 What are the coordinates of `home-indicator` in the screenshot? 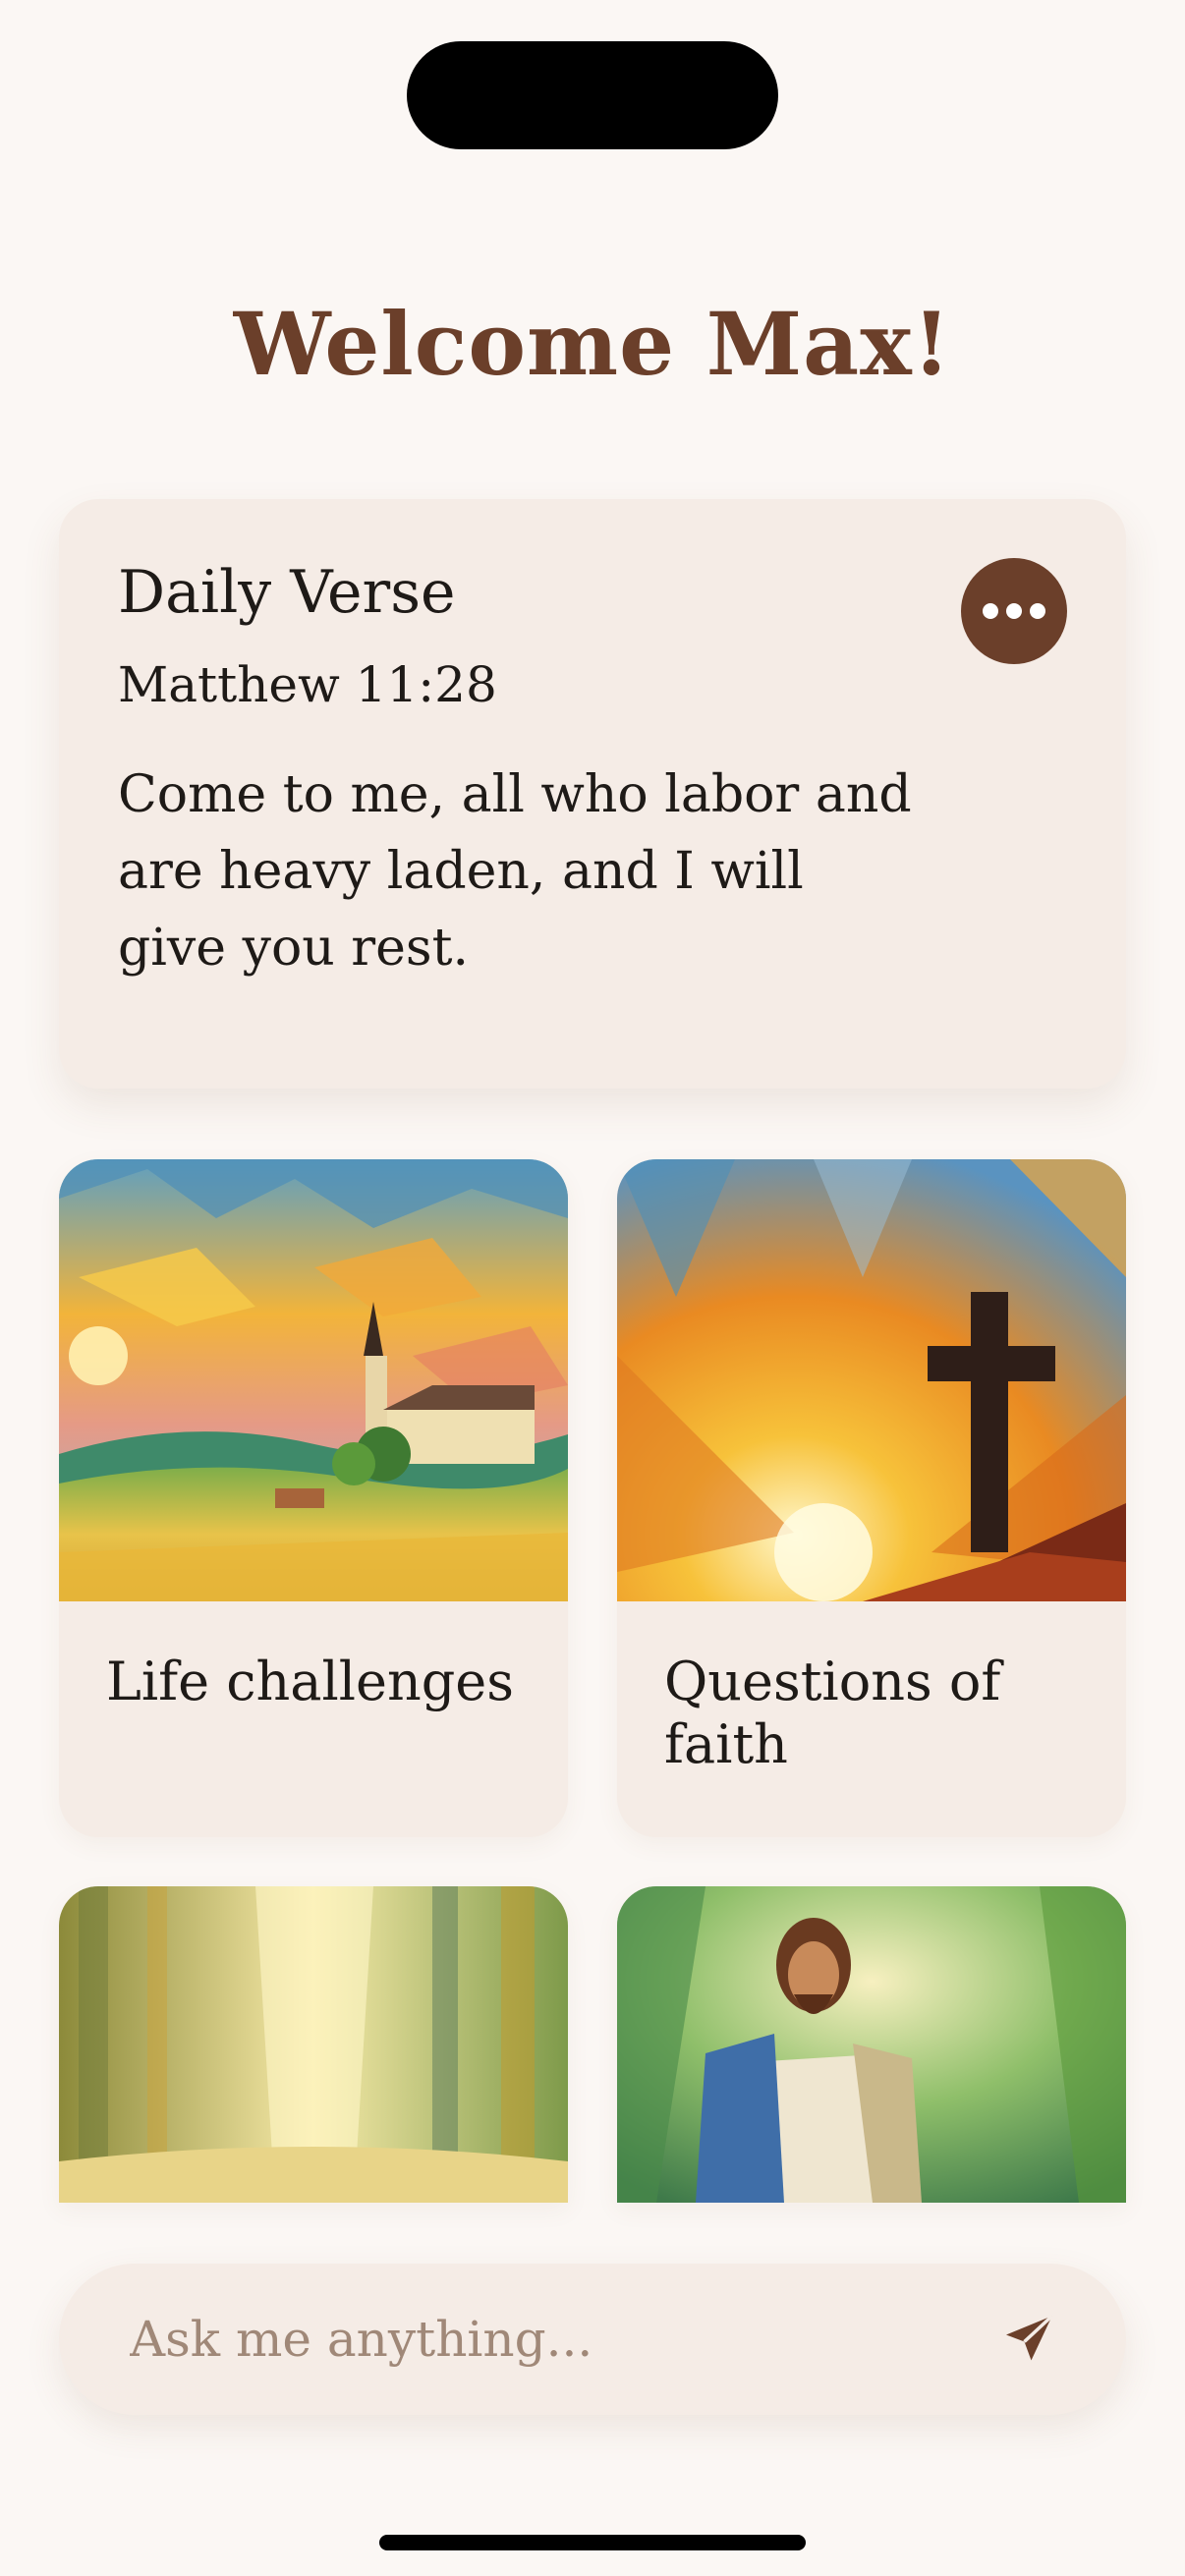 It's located at (592, 2542).